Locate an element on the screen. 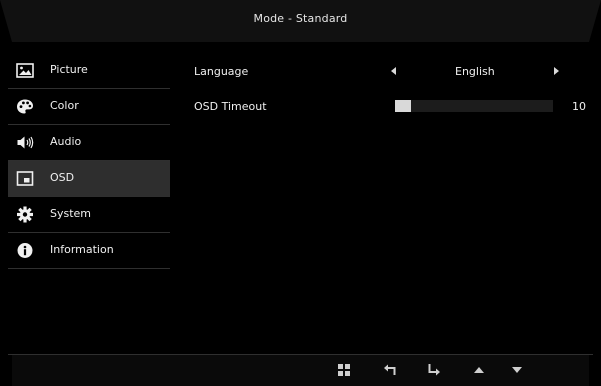 The height and width of the screenshot is (386, 601). sidebar-item-label: Information is located at coordinates (82, 249).